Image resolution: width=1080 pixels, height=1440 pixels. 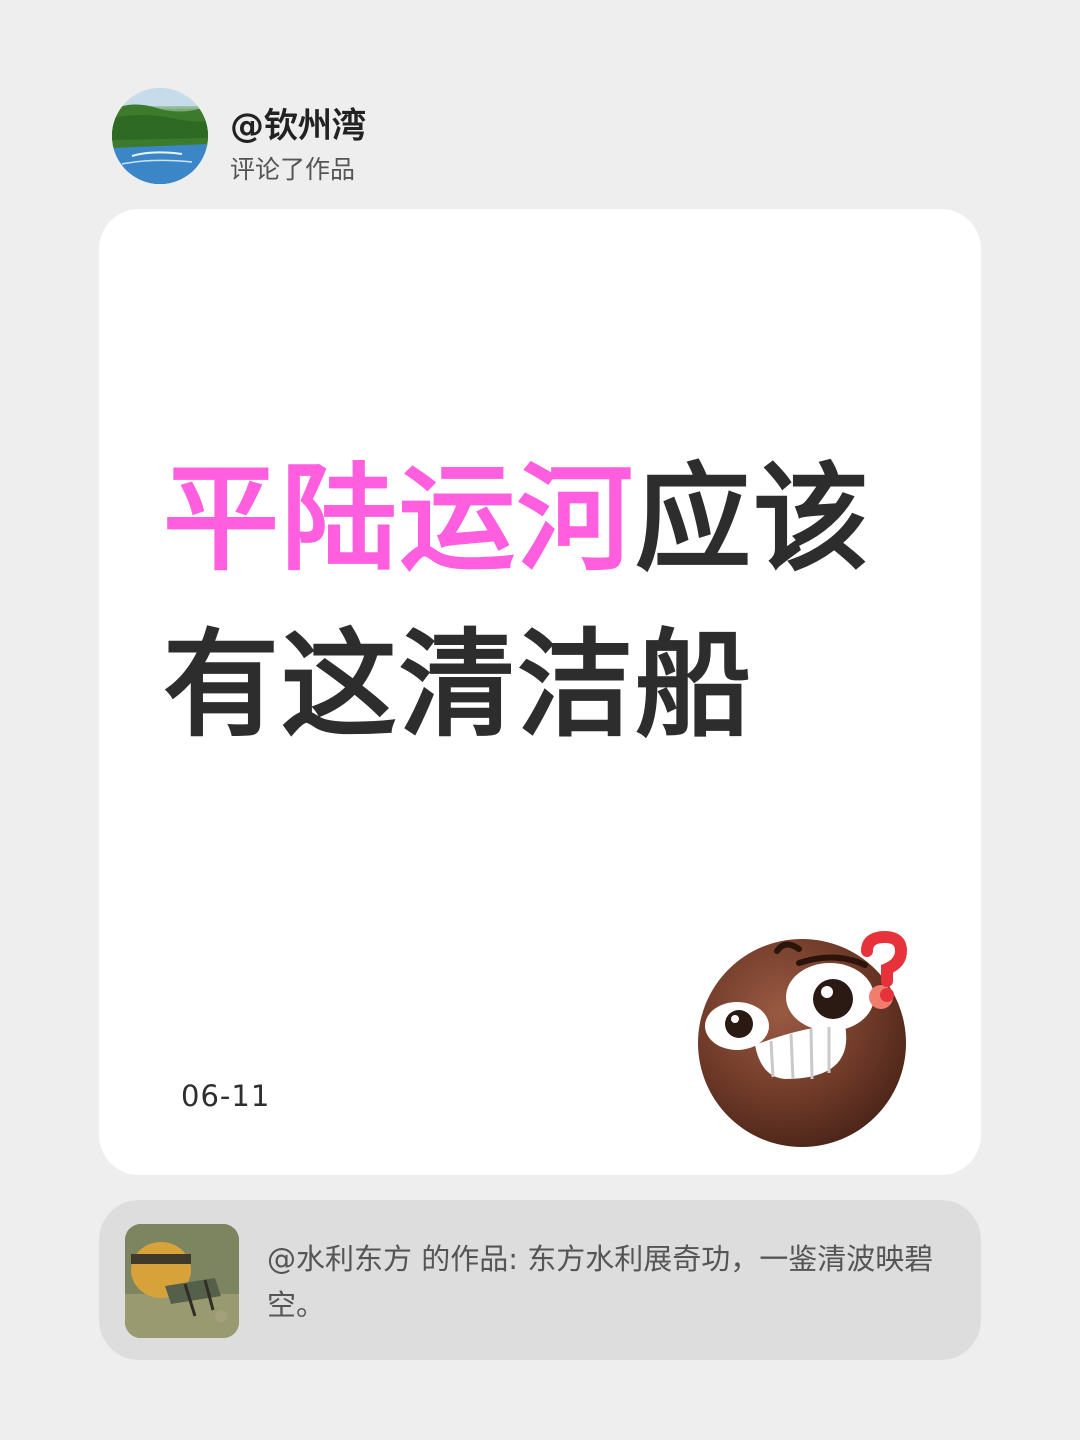 I want to click on action-label: 评论了作品, so click(x=293, y=169).